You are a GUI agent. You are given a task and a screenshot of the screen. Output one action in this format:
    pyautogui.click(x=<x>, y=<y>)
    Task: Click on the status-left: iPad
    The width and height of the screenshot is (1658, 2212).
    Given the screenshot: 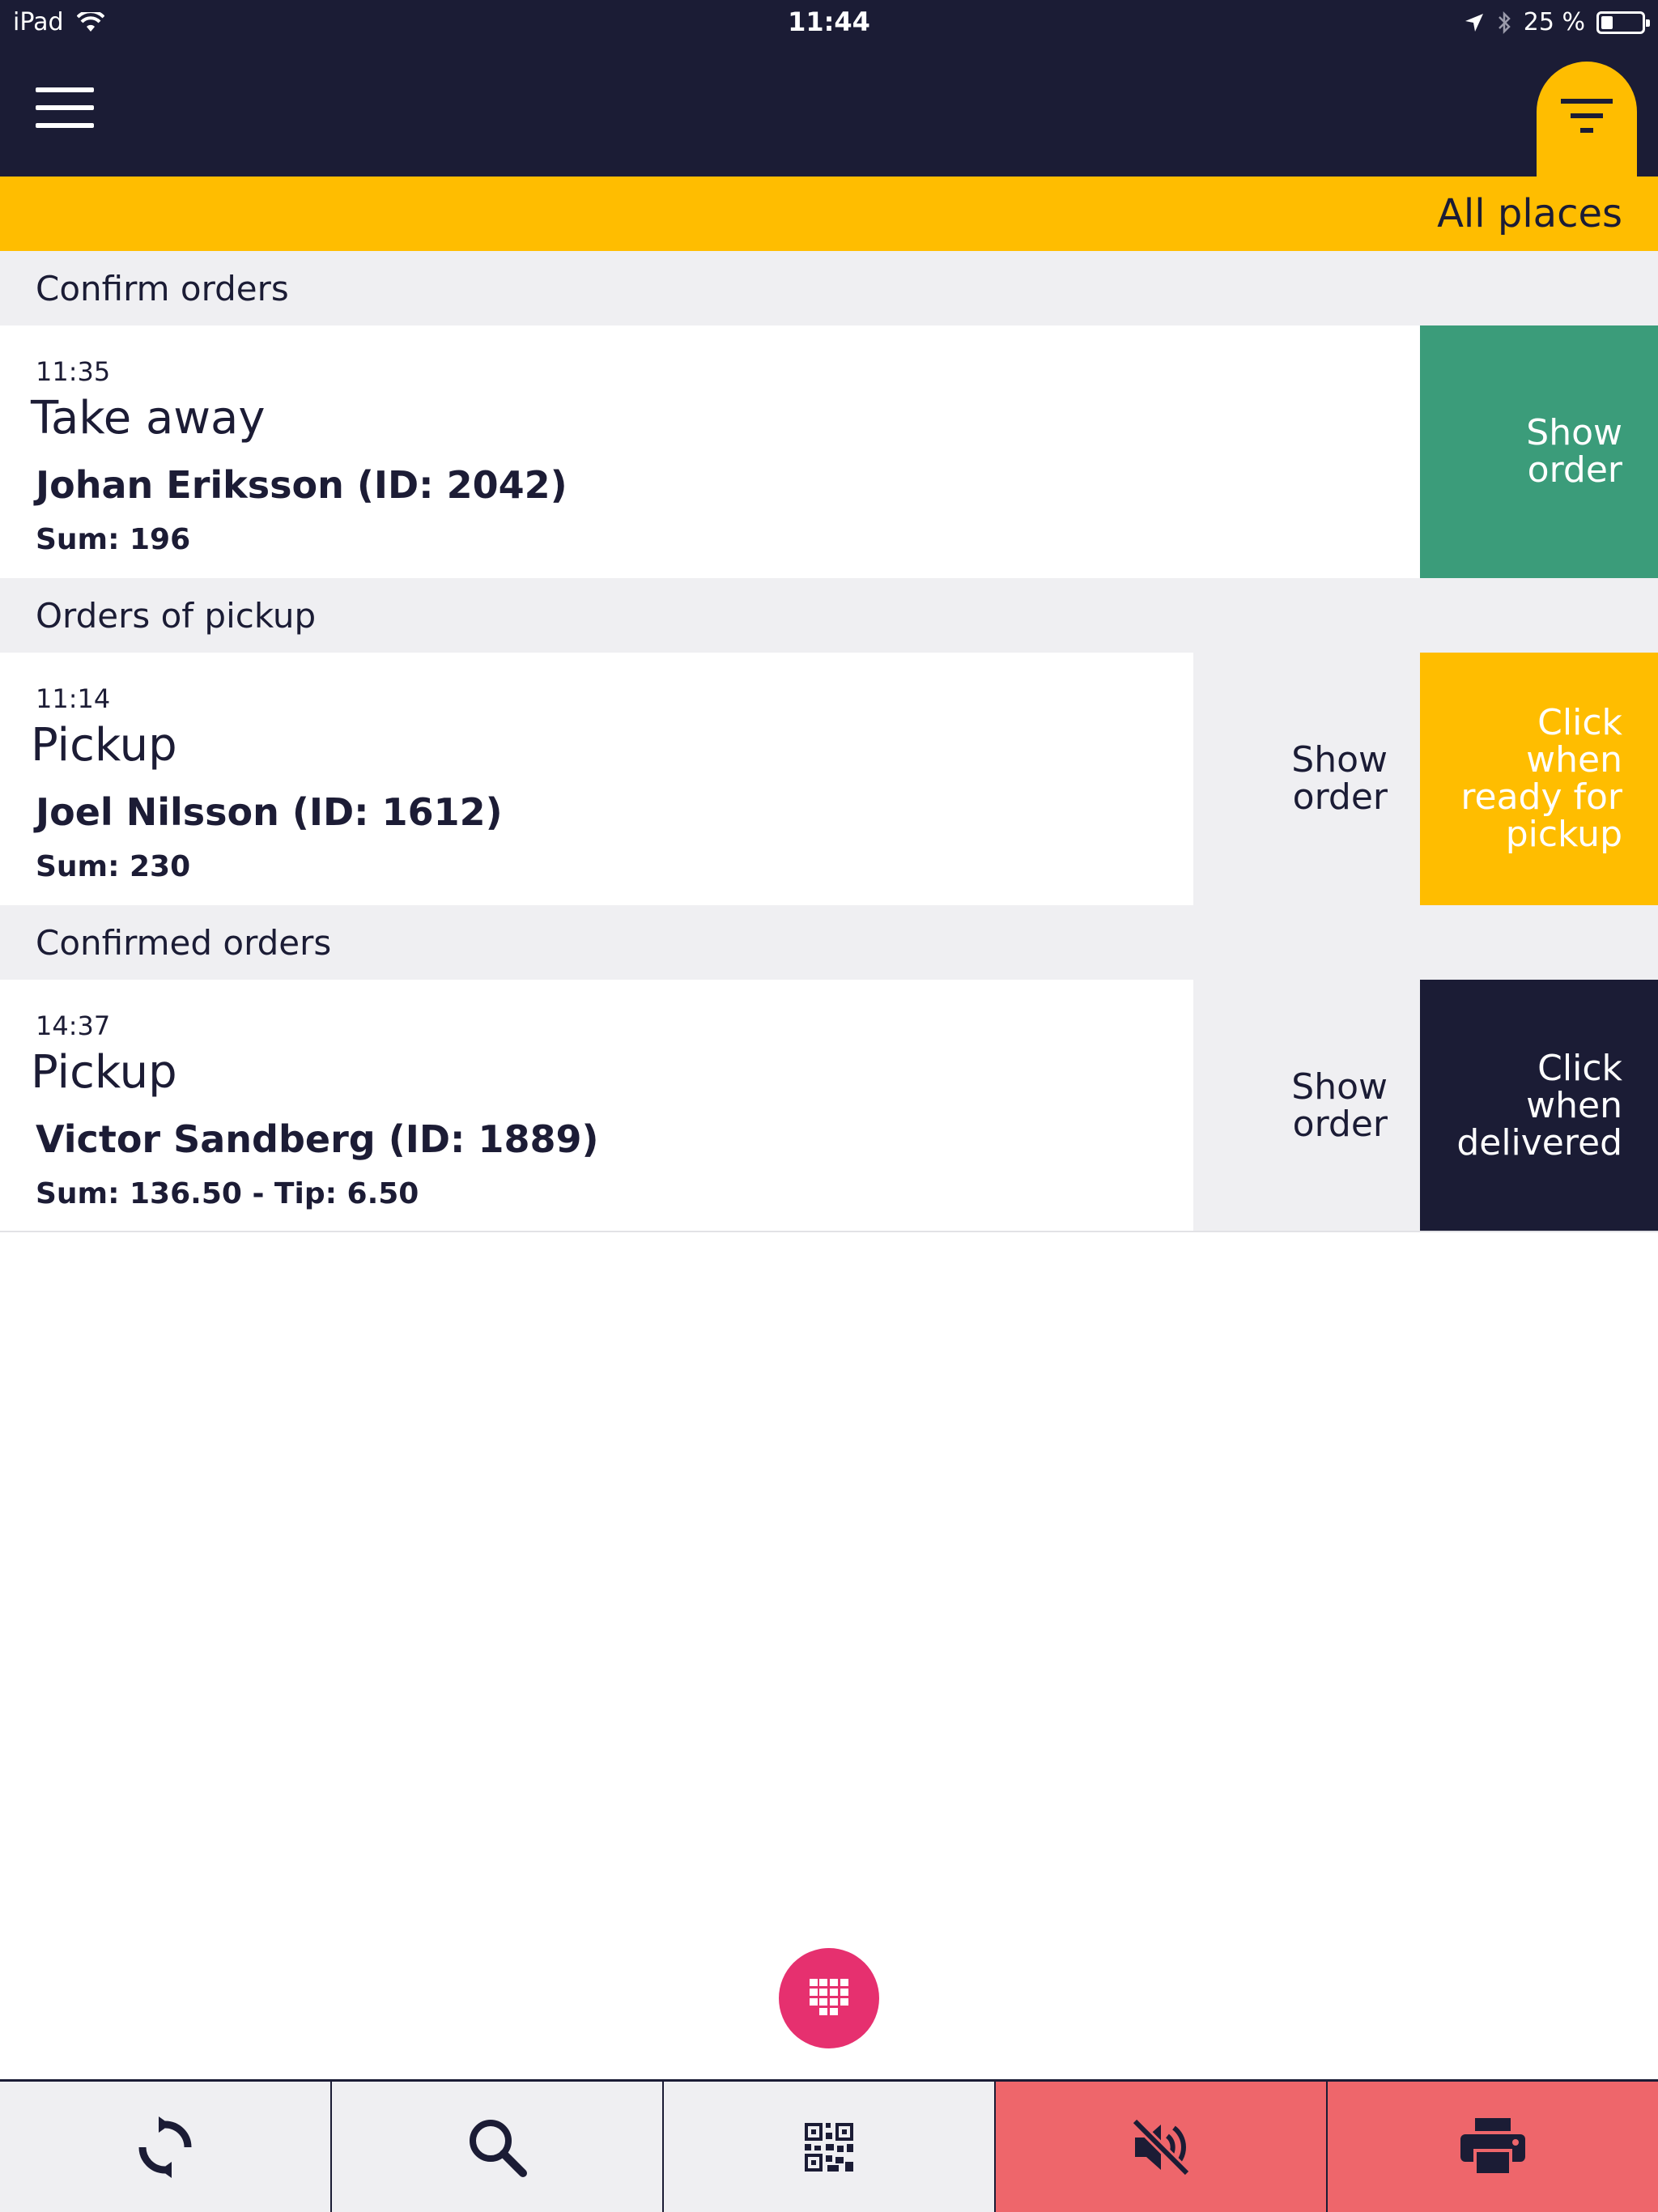 What is the action you would take?
    pyautogui.click(x=58, y=22)
    